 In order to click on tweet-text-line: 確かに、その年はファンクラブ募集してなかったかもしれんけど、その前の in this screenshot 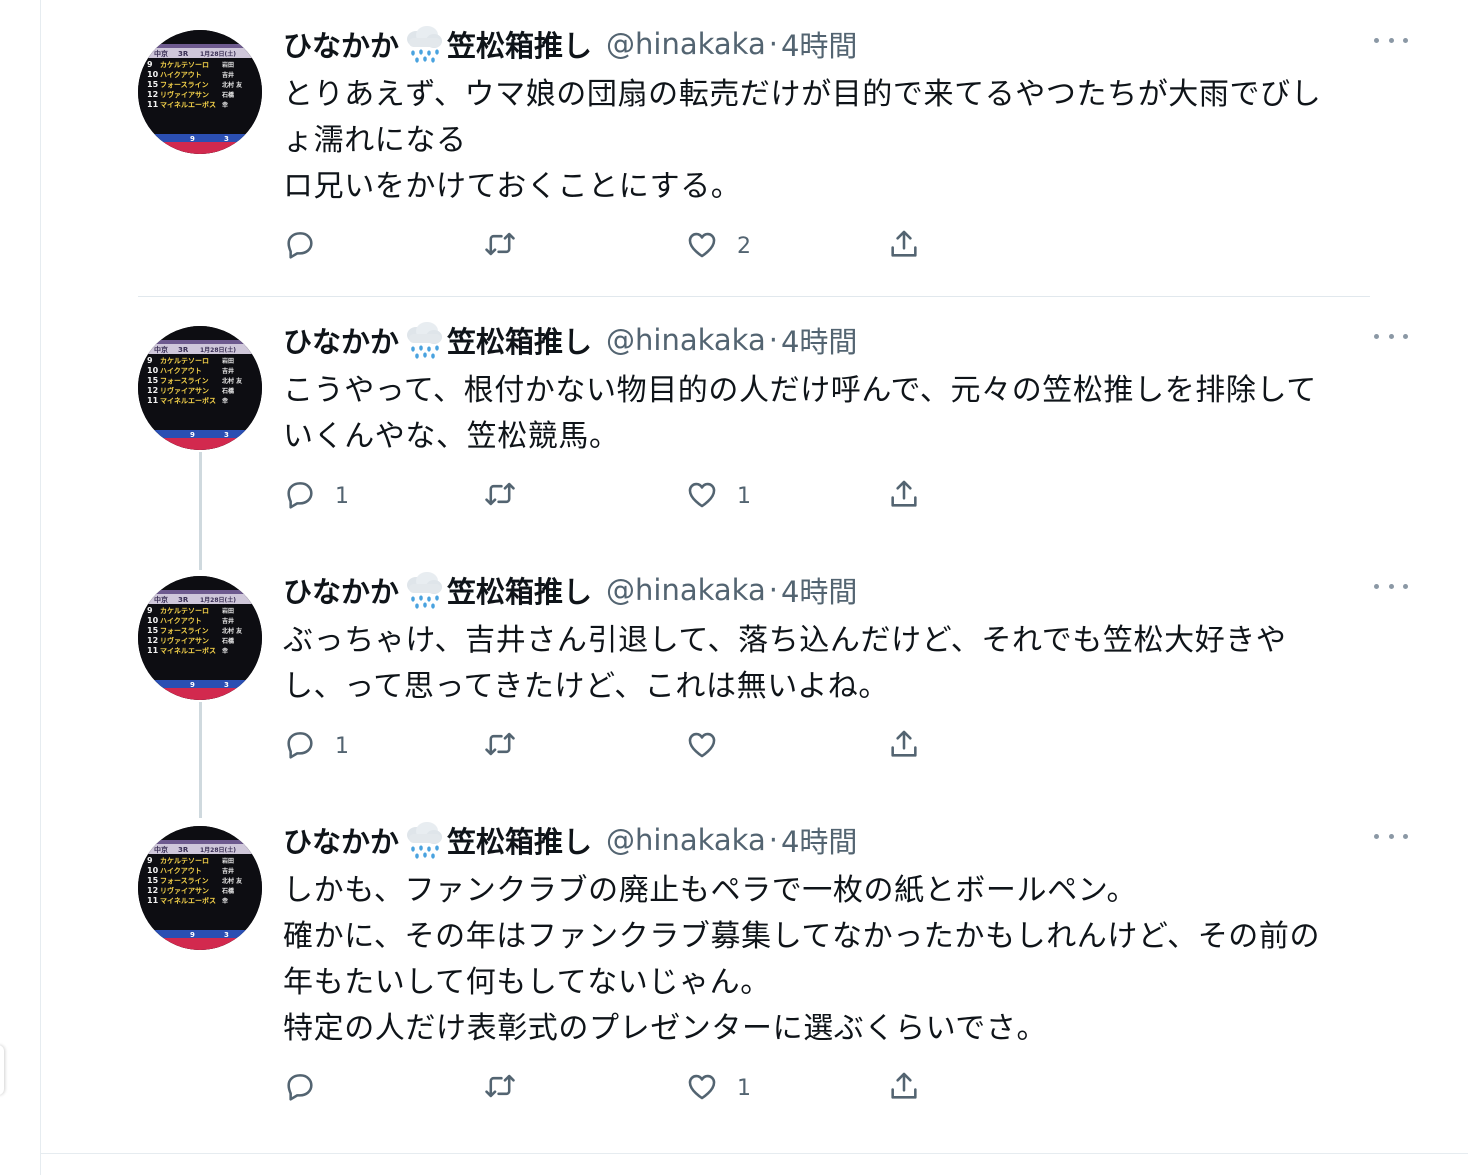, I will do `click(802, 936)`.